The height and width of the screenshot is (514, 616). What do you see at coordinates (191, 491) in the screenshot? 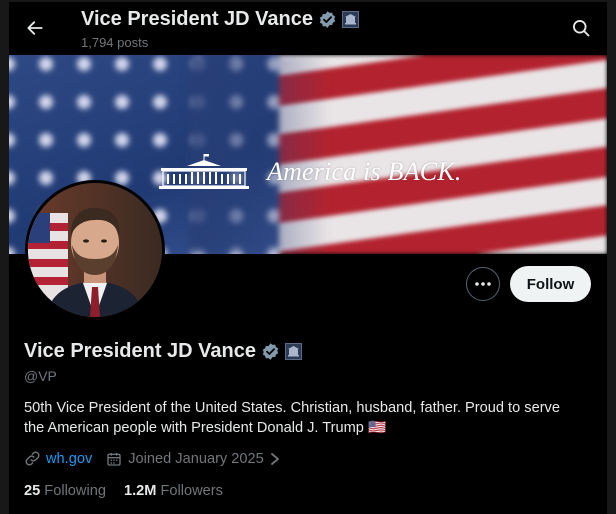
I see `followers-label: Followers` at bounding box center [191, 491].